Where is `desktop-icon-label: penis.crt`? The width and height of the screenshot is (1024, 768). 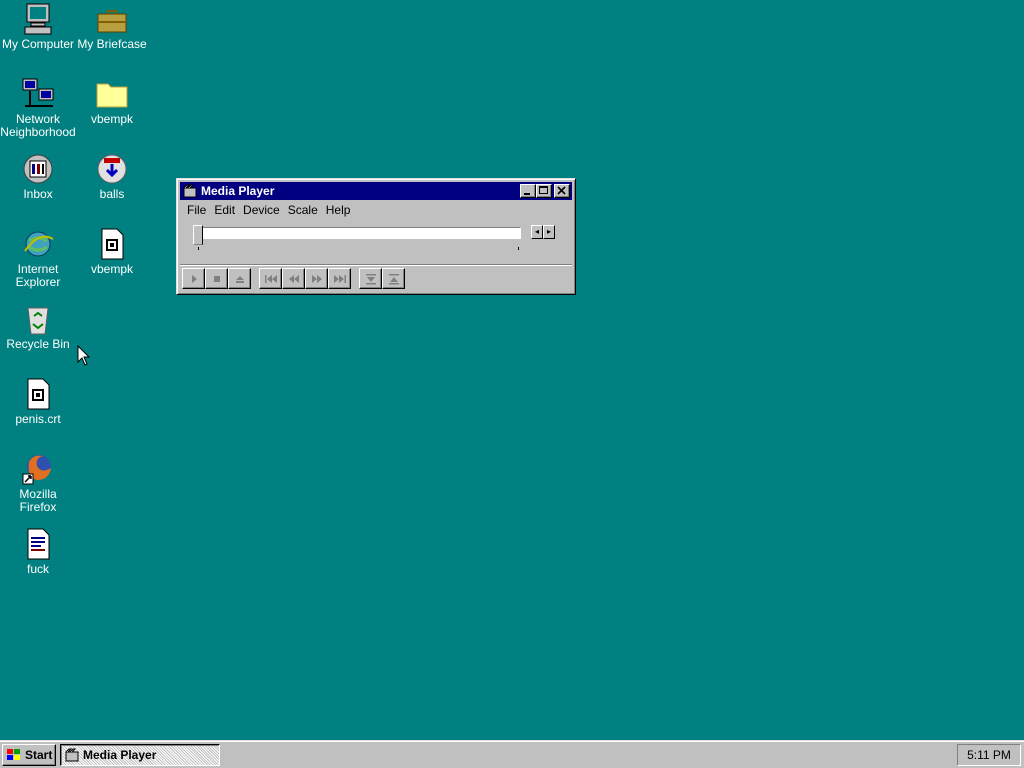
desktop-icon-label: penis.crt is located at coordinates (38, 419).